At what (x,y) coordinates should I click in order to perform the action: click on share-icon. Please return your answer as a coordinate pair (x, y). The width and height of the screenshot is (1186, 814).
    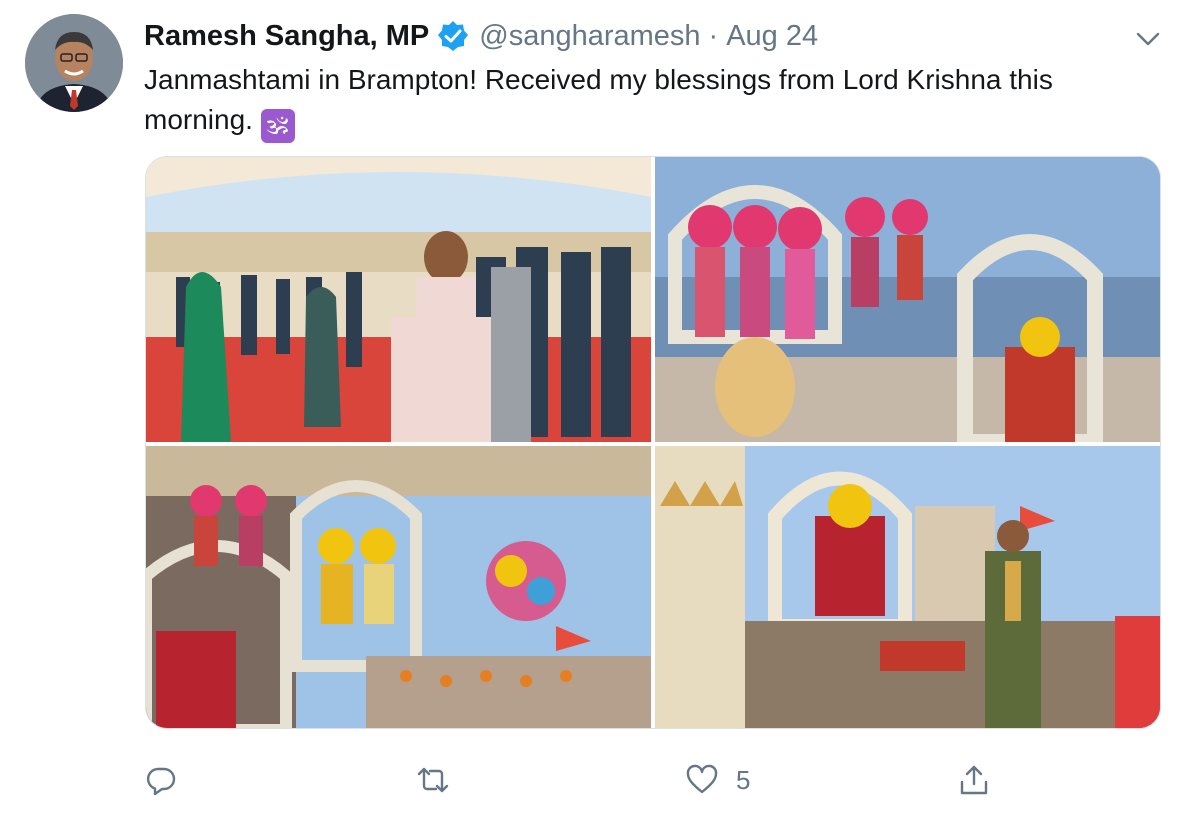
    Looking at the image, I should click on (974, 780).